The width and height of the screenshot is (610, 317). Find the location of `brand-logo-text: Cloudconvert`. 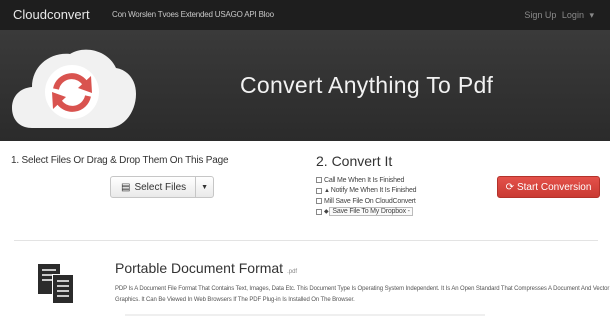

brand-logo-text: Cloudconvert is located at coordinates (51, 14).